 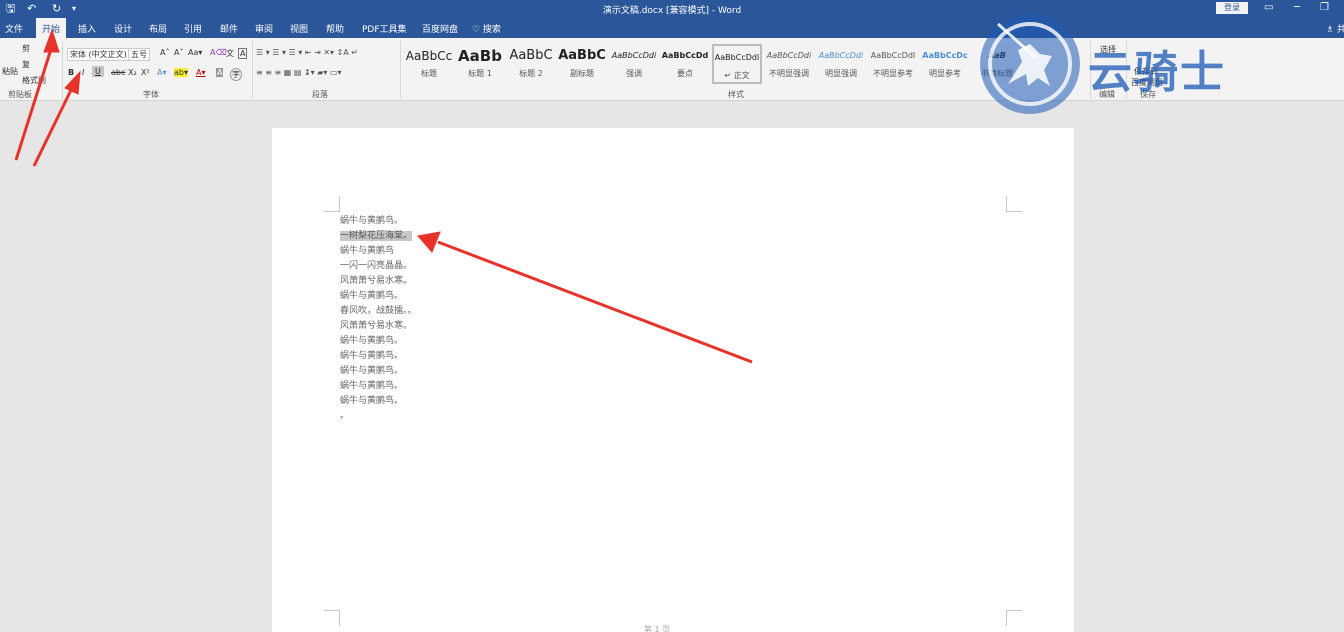 I want to click on tab-file: 文件, so click(x=14, y=28).